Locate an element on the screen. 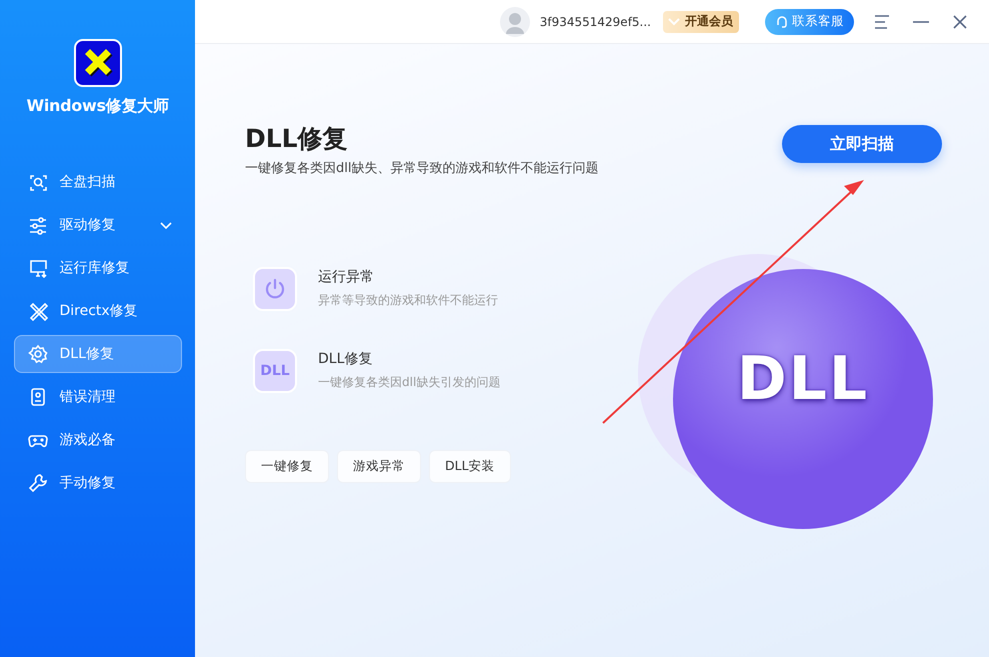 The image size is (989, 657). vip-button: 开通会员 is located at coordinates (701, 21).